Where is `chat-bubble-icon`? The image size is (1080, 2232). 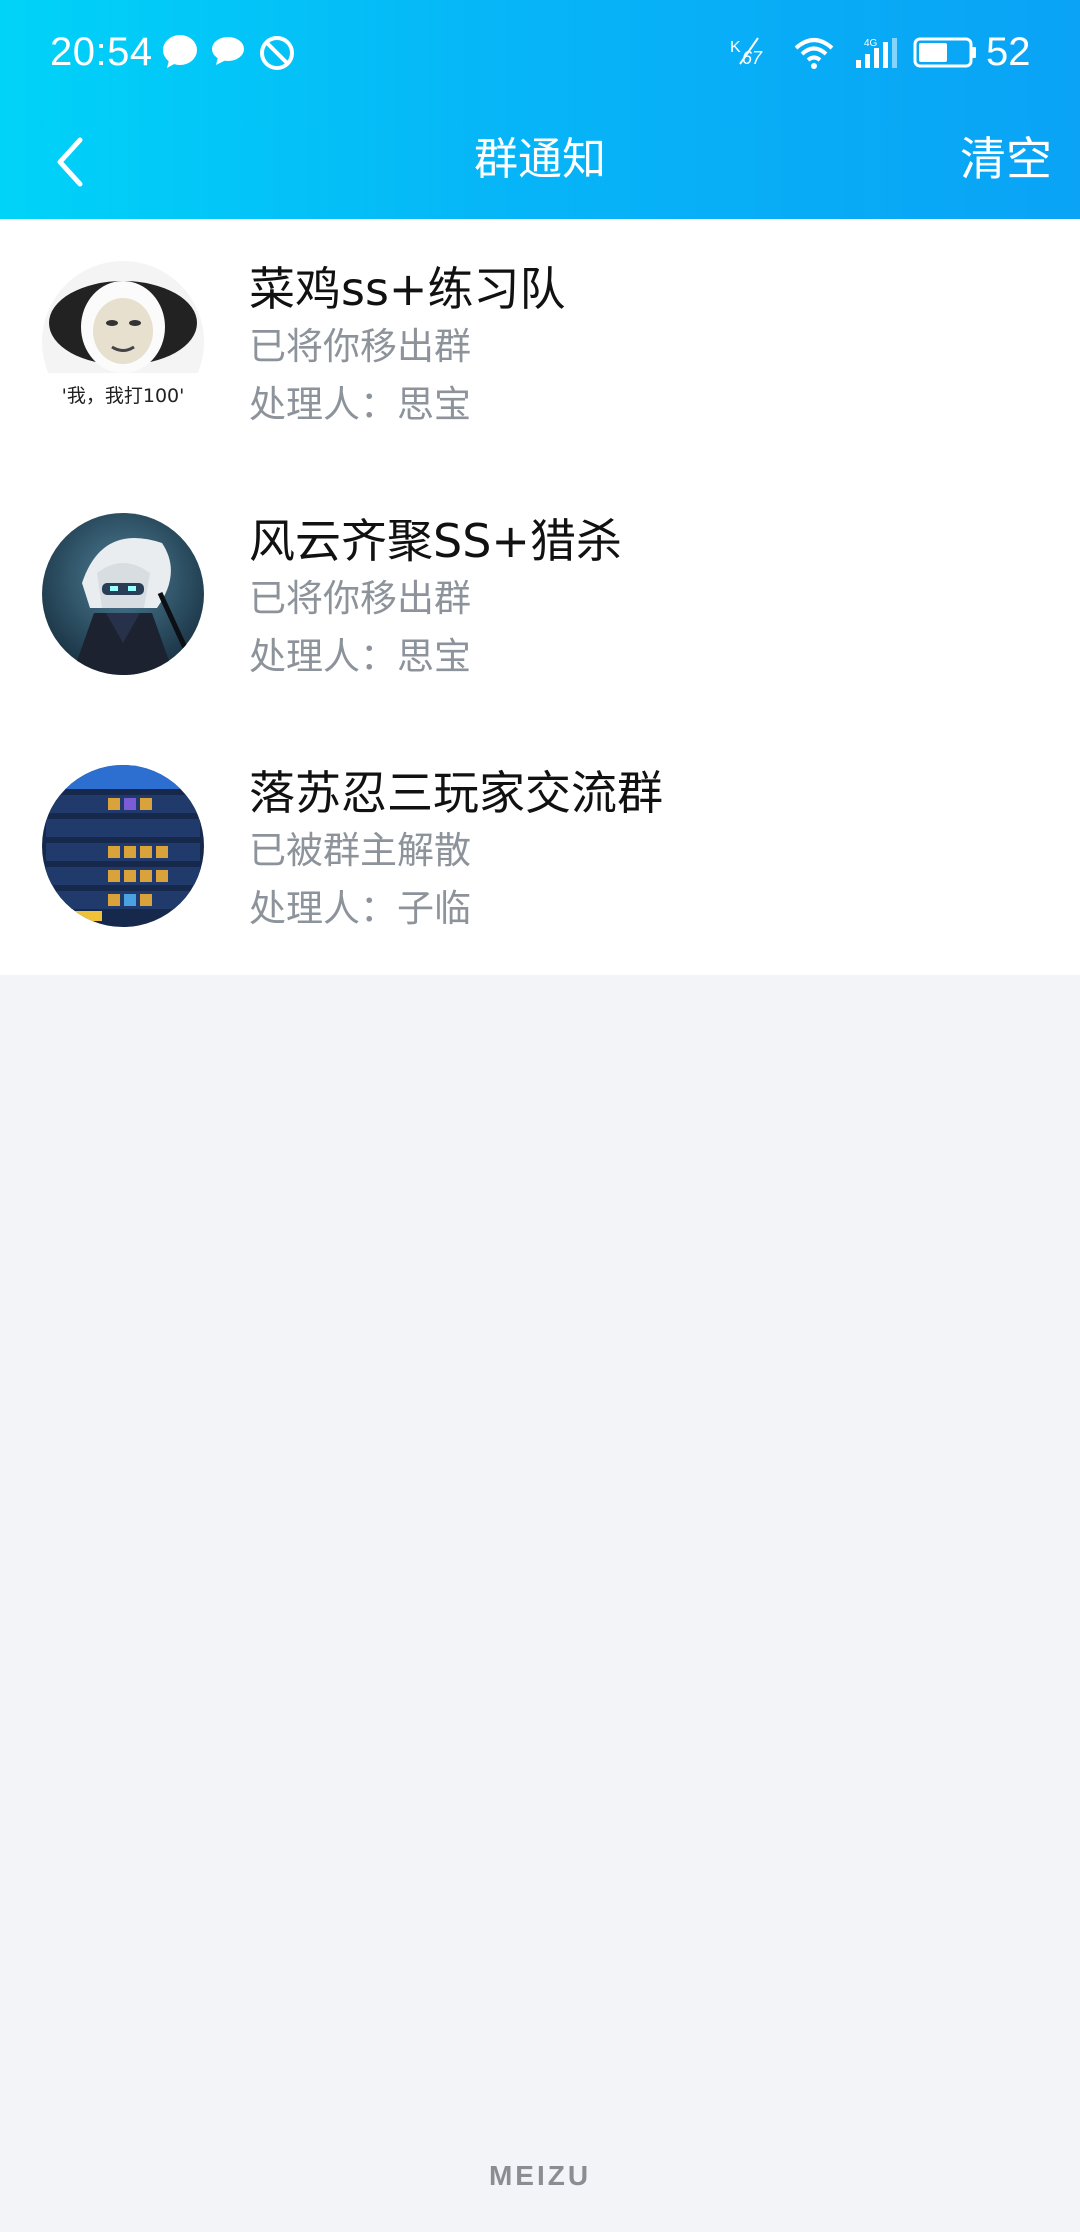 chat-bubble-icon is located at coordinates (180, 52).